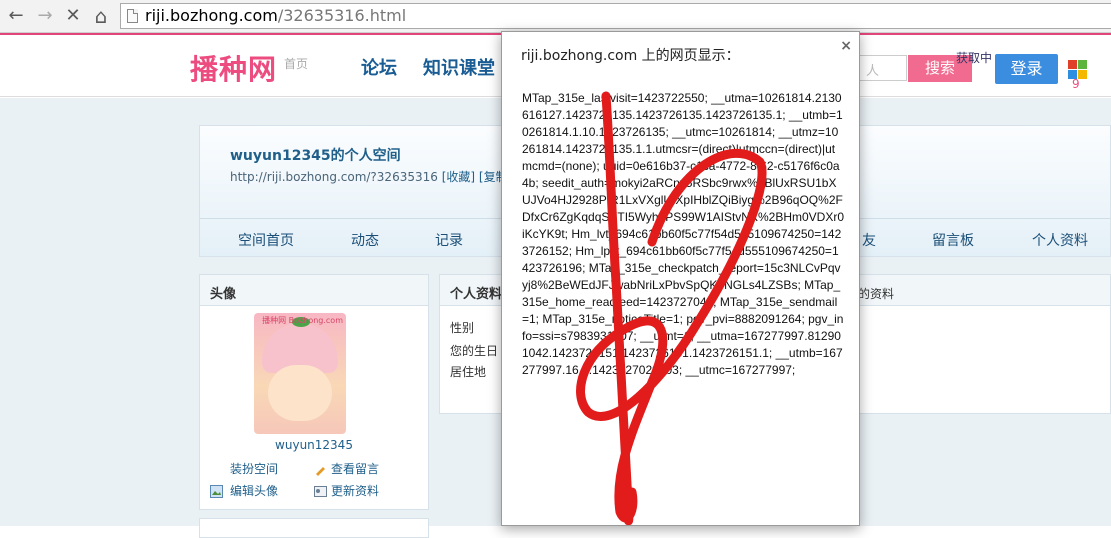 The height and width of the screenshot is (538, 1111). I want to click on site-logo: 播种网, so click(233, 68).